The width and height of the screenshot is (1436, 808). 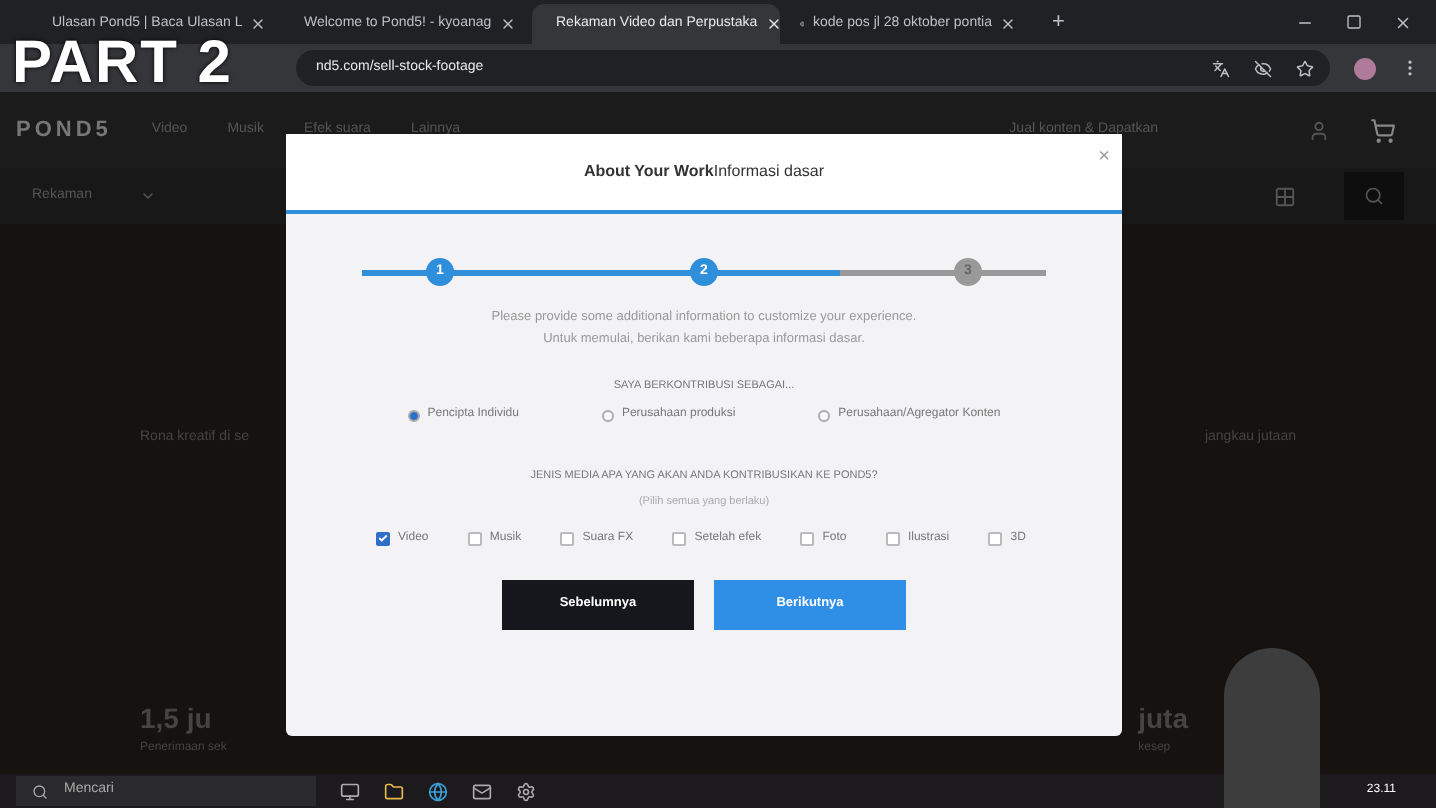 What do you see at coordinates (1305, 68) in the screenshot?
I see `bookmark-star-icon` at bounding box center [1305, 68].